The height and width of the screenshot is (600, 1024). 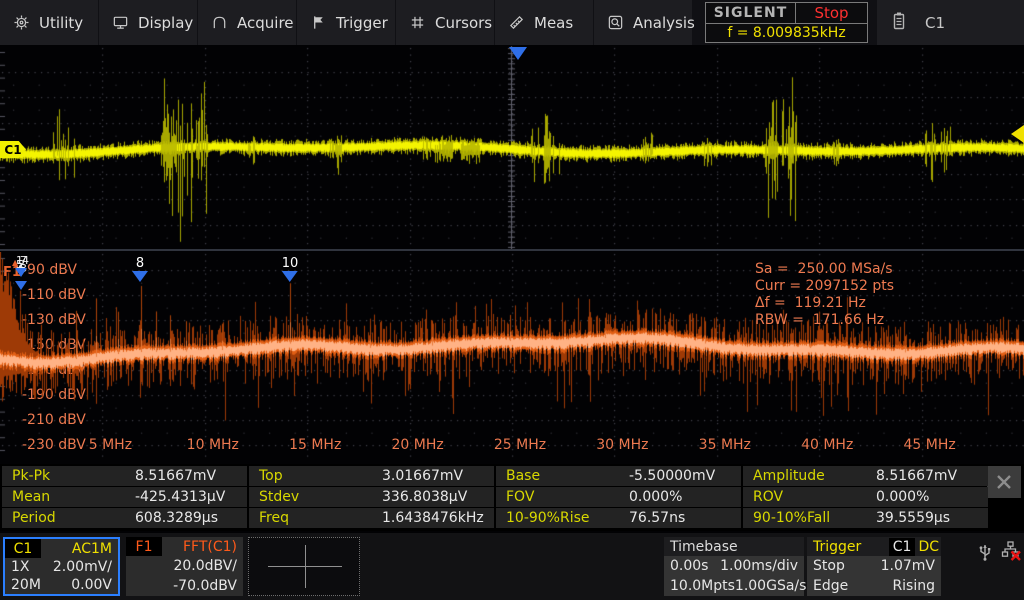 What do you see at coordinates (362, 22) in the screenshot?
I see `menu-item-label: Trigger` at bounding box center [362, 22].